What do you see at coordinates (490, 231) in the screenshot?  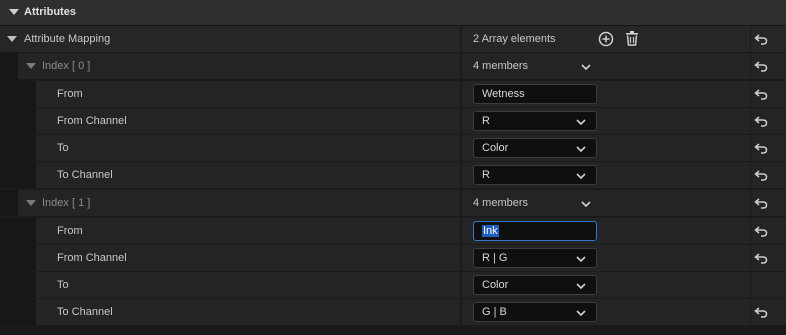 I see `from-value-selected: Ink` at bounding box center [490, 231].